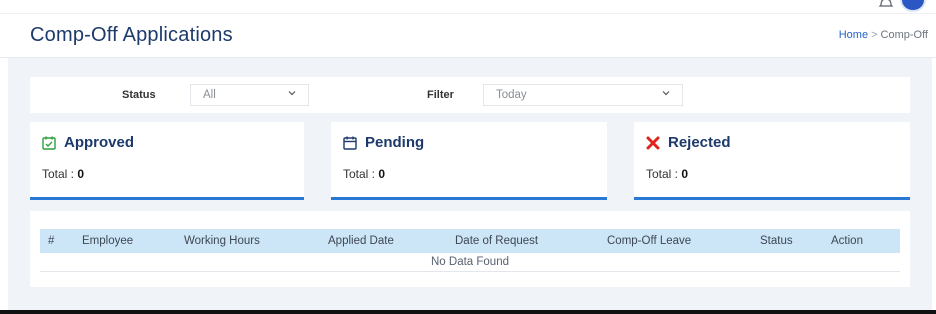 The height and width of the screenshot is (314, 936). Describe the element at coordinates (662, 174) in the screenshot. I see `rejected-total-label: Total :` at that location.